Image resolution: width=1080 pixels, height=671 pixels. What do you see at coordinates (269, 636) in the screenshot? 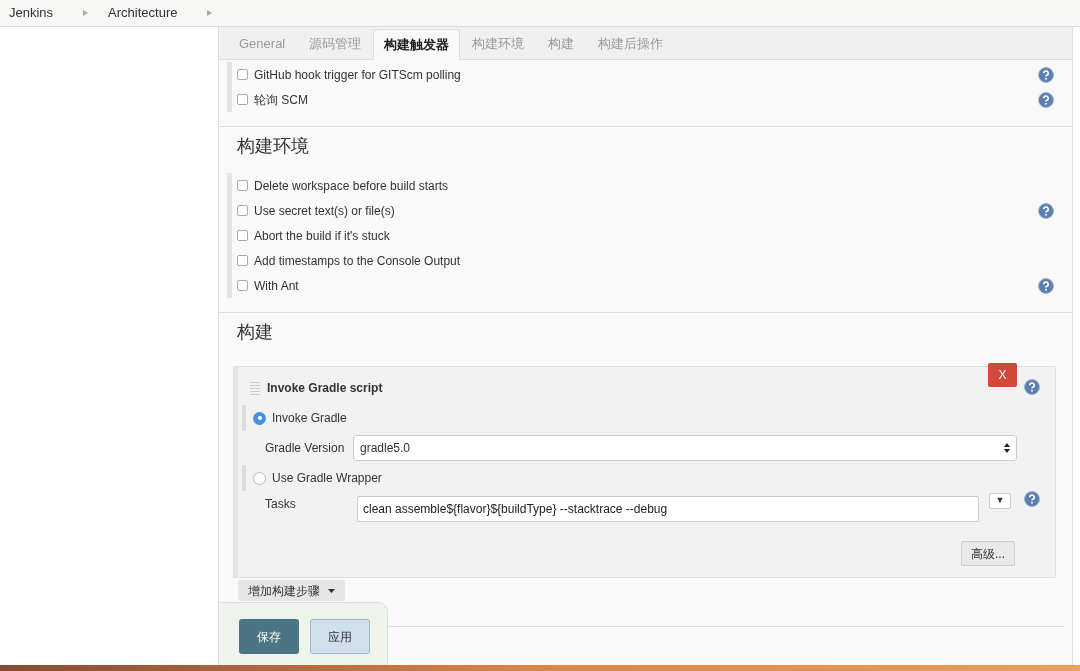
I see `save-button: 保存` at bounding box center [269, 636].